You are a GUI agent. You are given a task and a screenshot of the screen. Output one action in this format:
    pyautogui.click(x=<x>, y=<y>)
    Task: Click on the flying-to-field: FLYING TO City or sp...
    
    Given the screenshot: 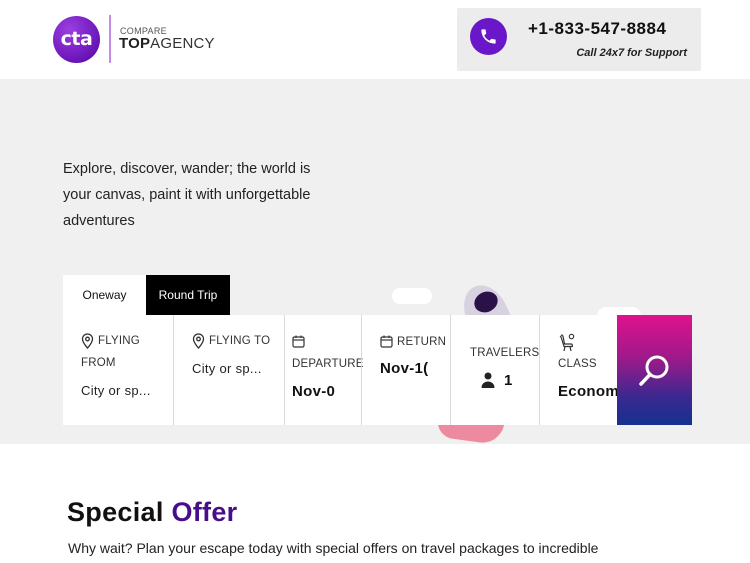 What is the action you would take?
    pyautogui.click(x=229, y=370)
    